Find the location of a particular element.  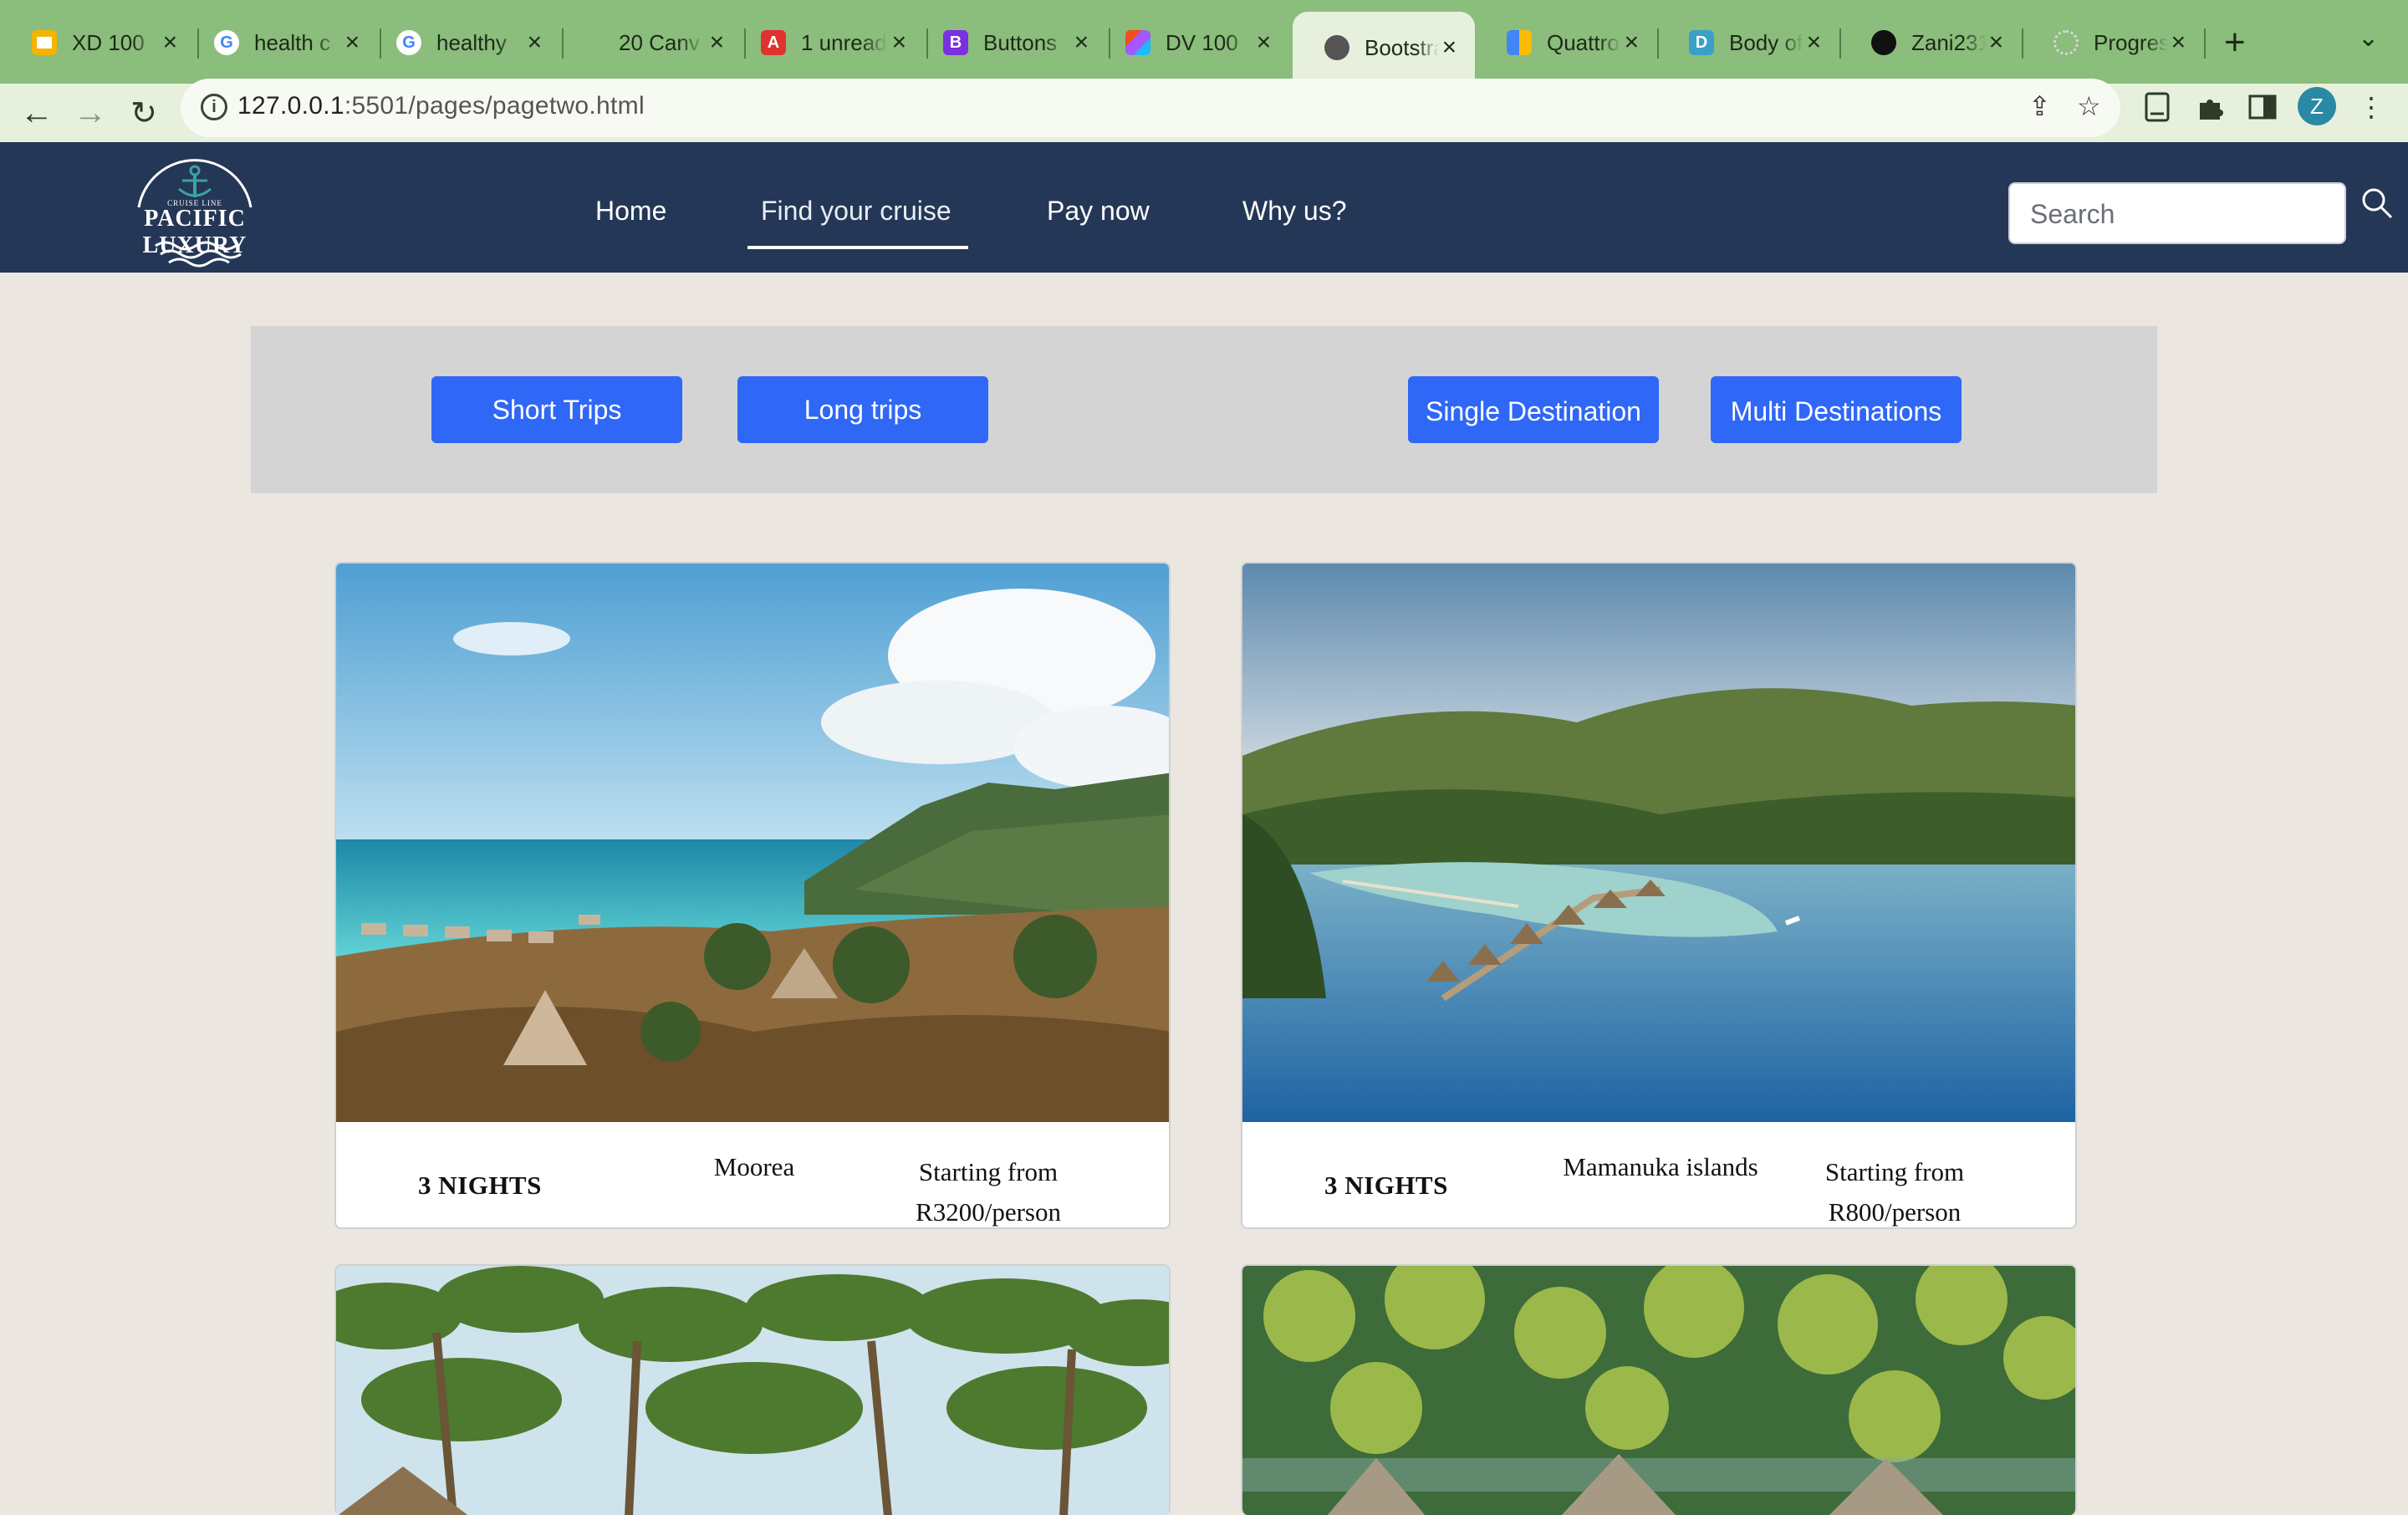

adobe-icon: A is located at coordinates (774, 42).